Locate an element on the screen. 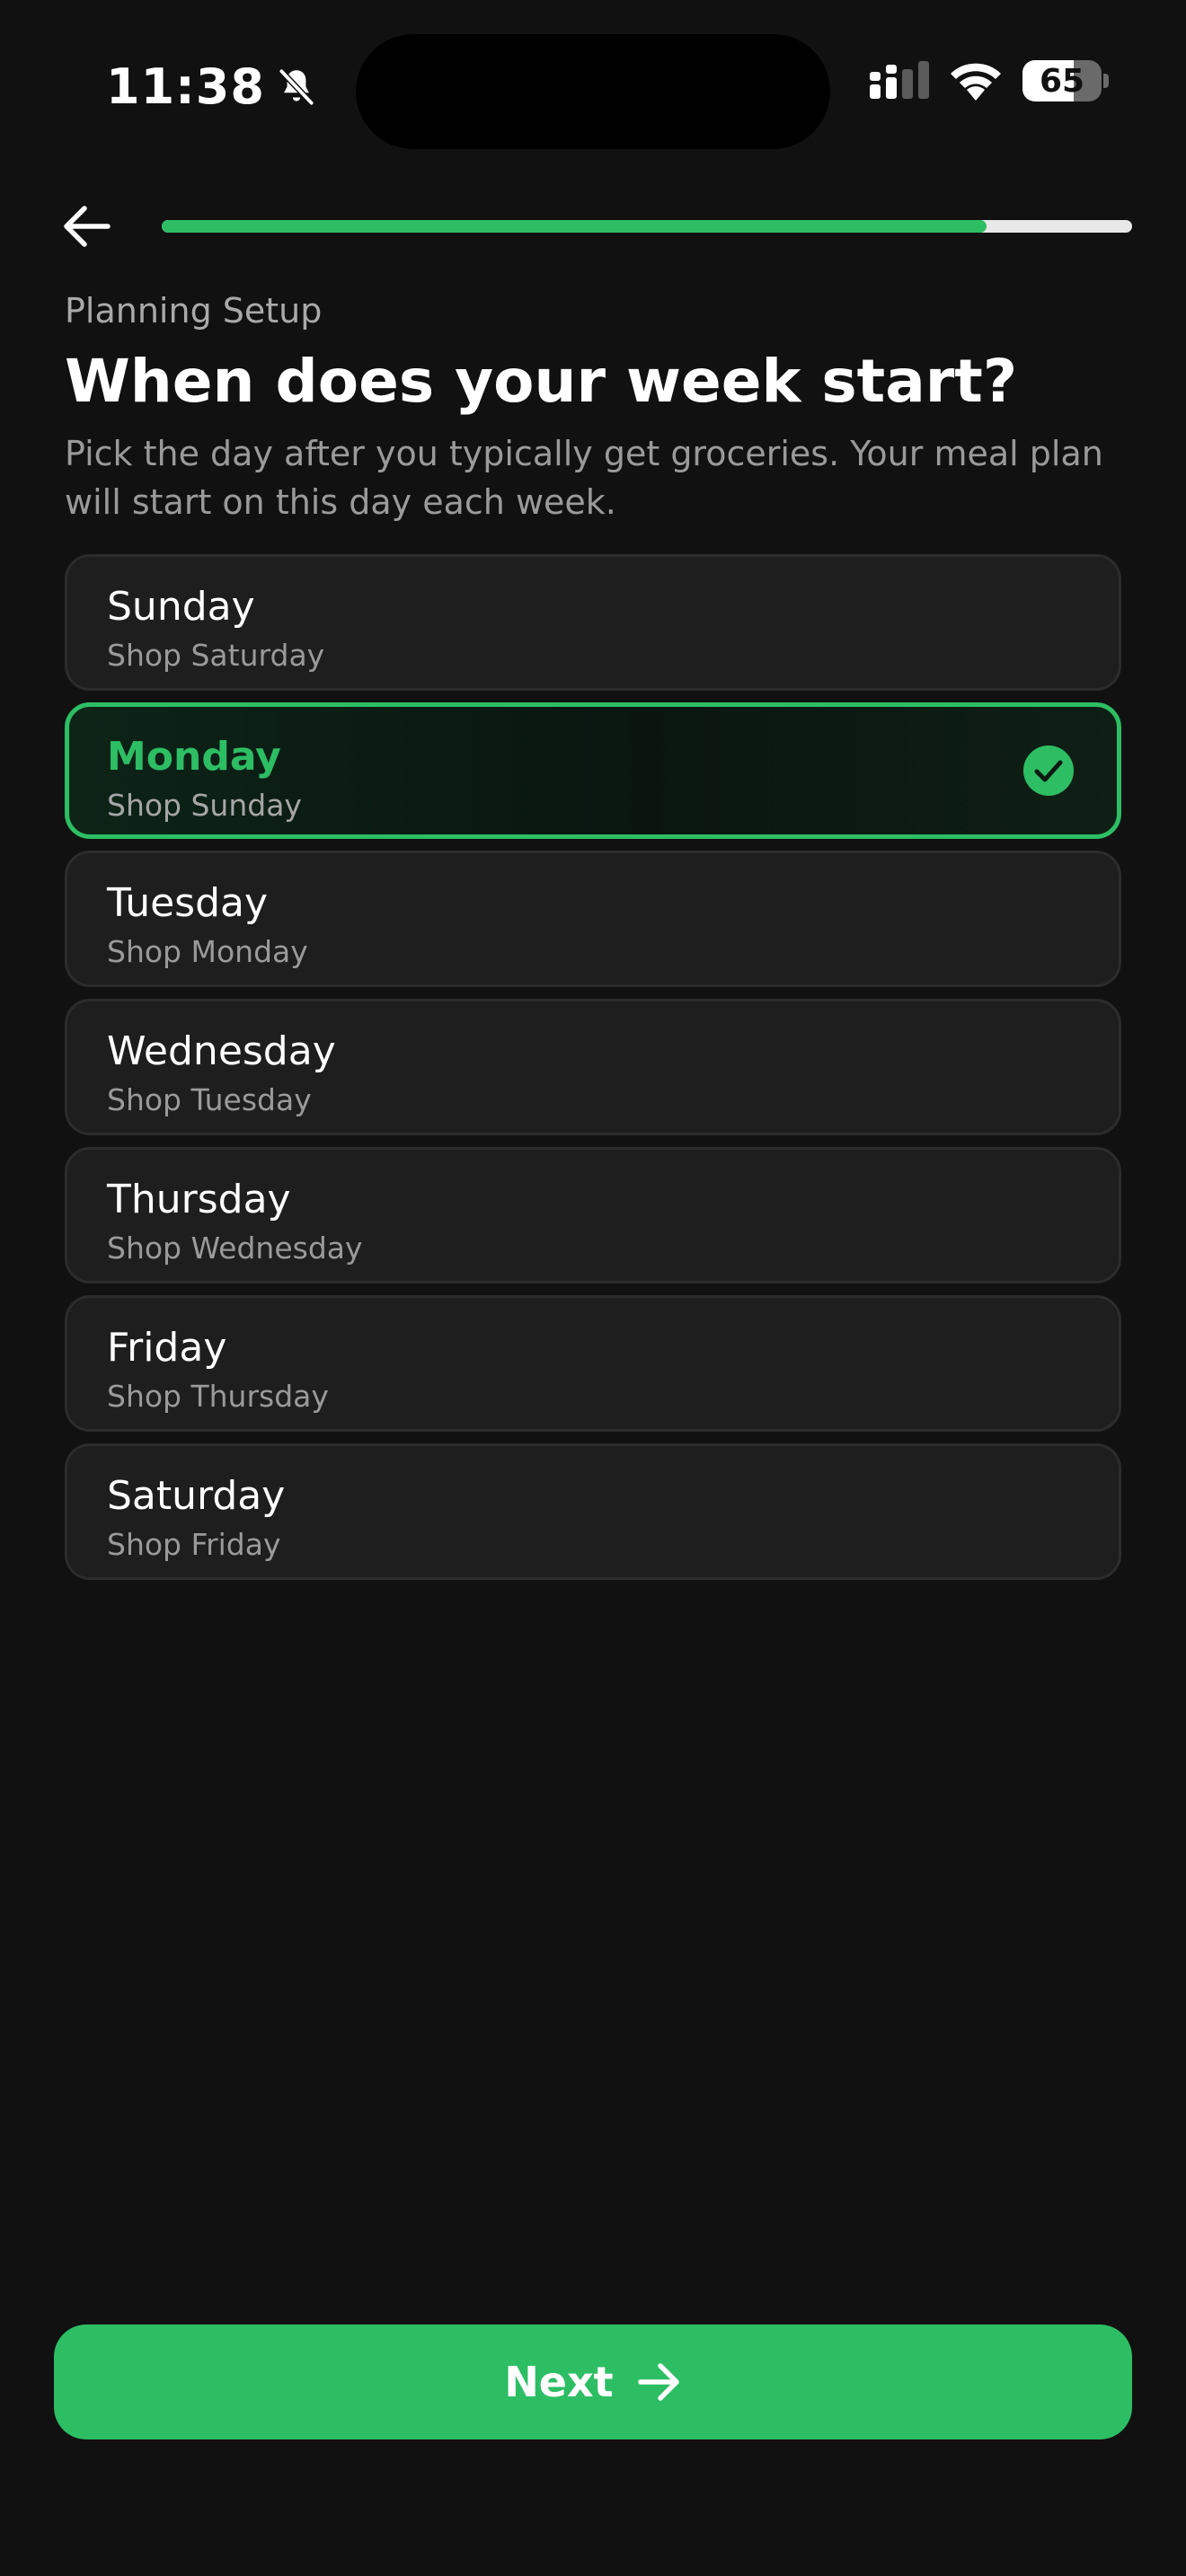 Image resolution: width=1186 pixels, height=2576 pixels. option-friday: Friday Shop Thursday is located at coordinates (593, 1363).